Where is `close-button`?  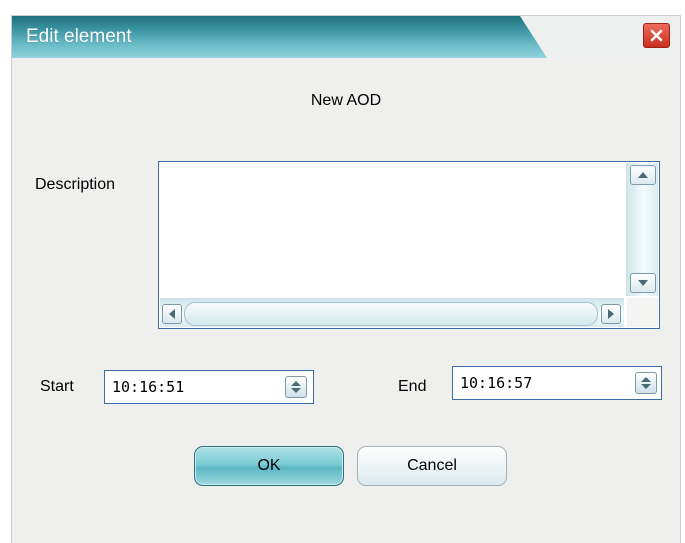
close-button is located at coordinates (656, 35).